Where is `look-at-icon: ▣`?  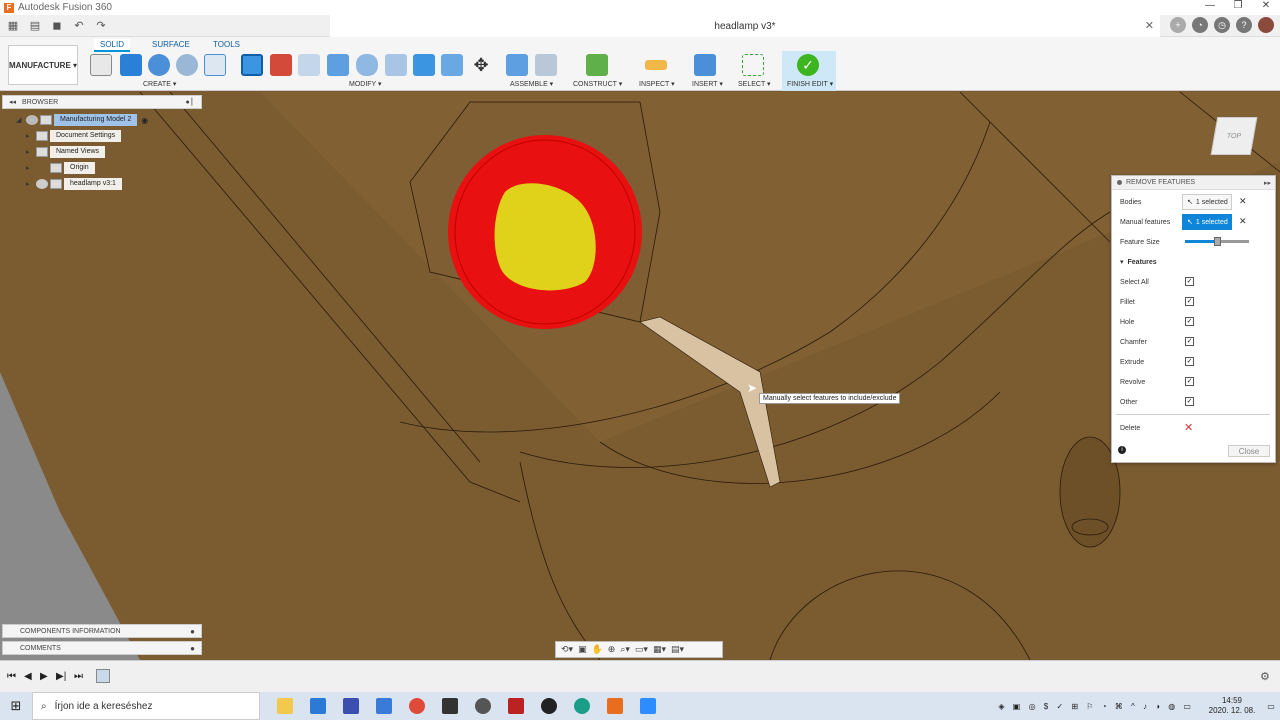
look-at-icon: ▣ is located at coordinates (582, 649).